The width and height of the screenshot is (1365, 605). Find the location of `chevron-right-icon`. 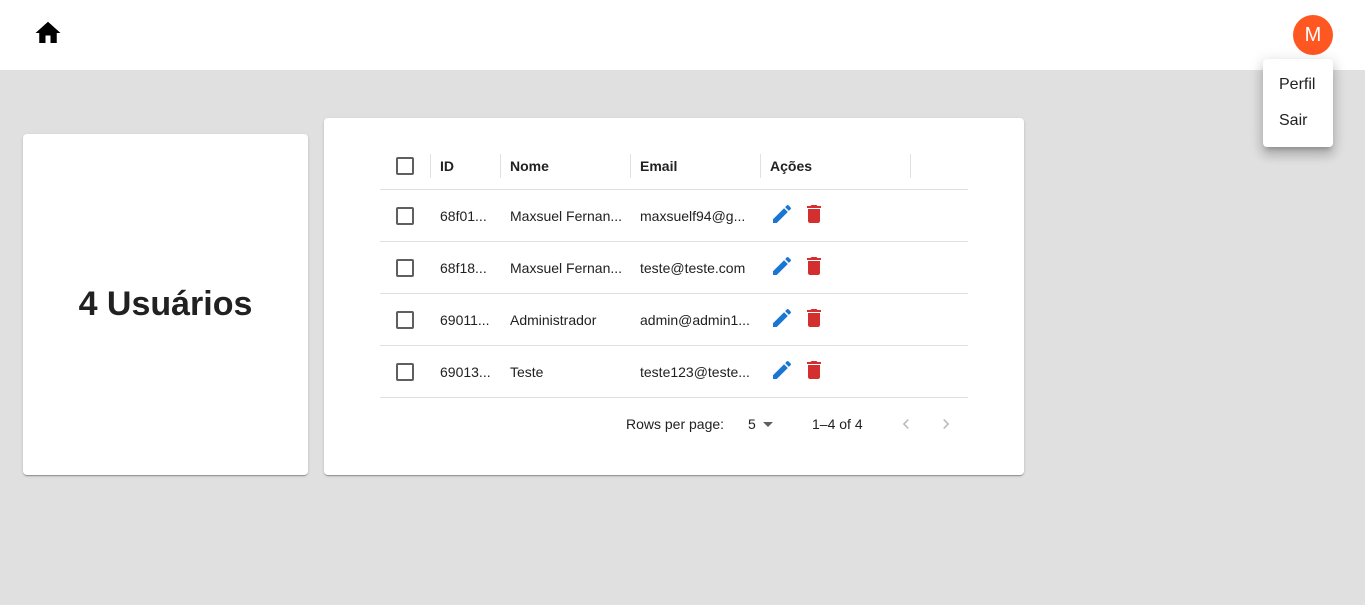

chevron-right-icon is located at coordinates (946, 424).